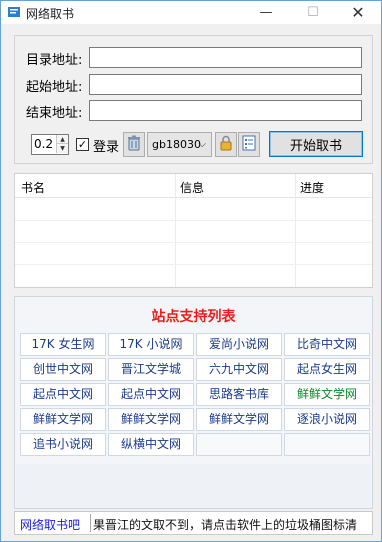 This screenshot has width=382, height=542. What do you see at coordinates (54, 60) in the screenshot?
I see `catalog-url-label: 目录地址:` at bounding box center [54, 60].